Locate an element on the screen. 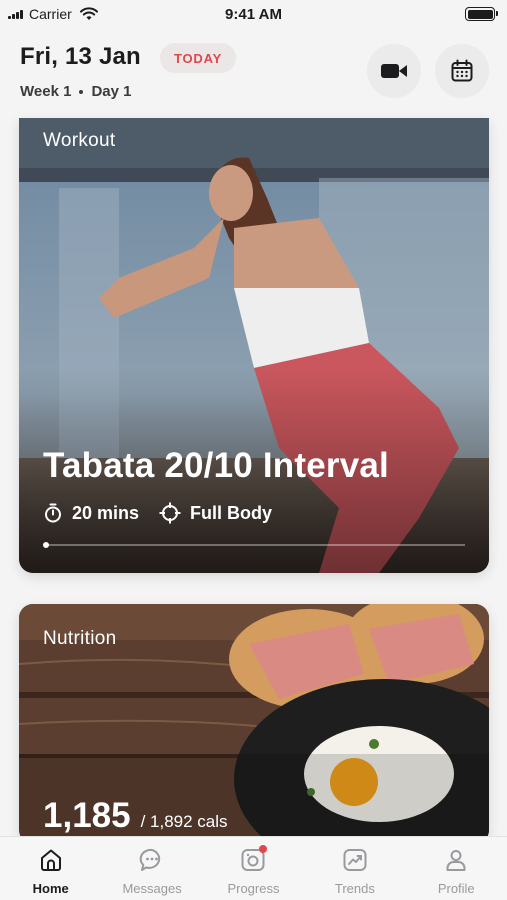  nutrition-card-label: Nutrition is located at coordinates (80, 638).